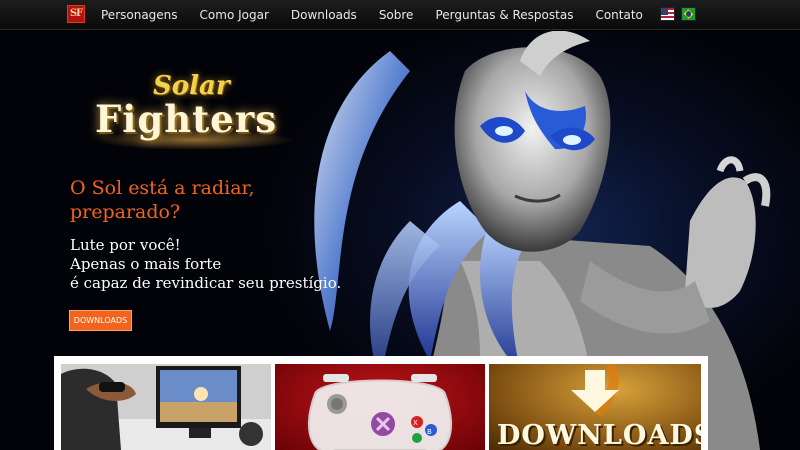  I want to click on subtext-line: é capaz de revindicar seu prestígio., so click(206, 283).